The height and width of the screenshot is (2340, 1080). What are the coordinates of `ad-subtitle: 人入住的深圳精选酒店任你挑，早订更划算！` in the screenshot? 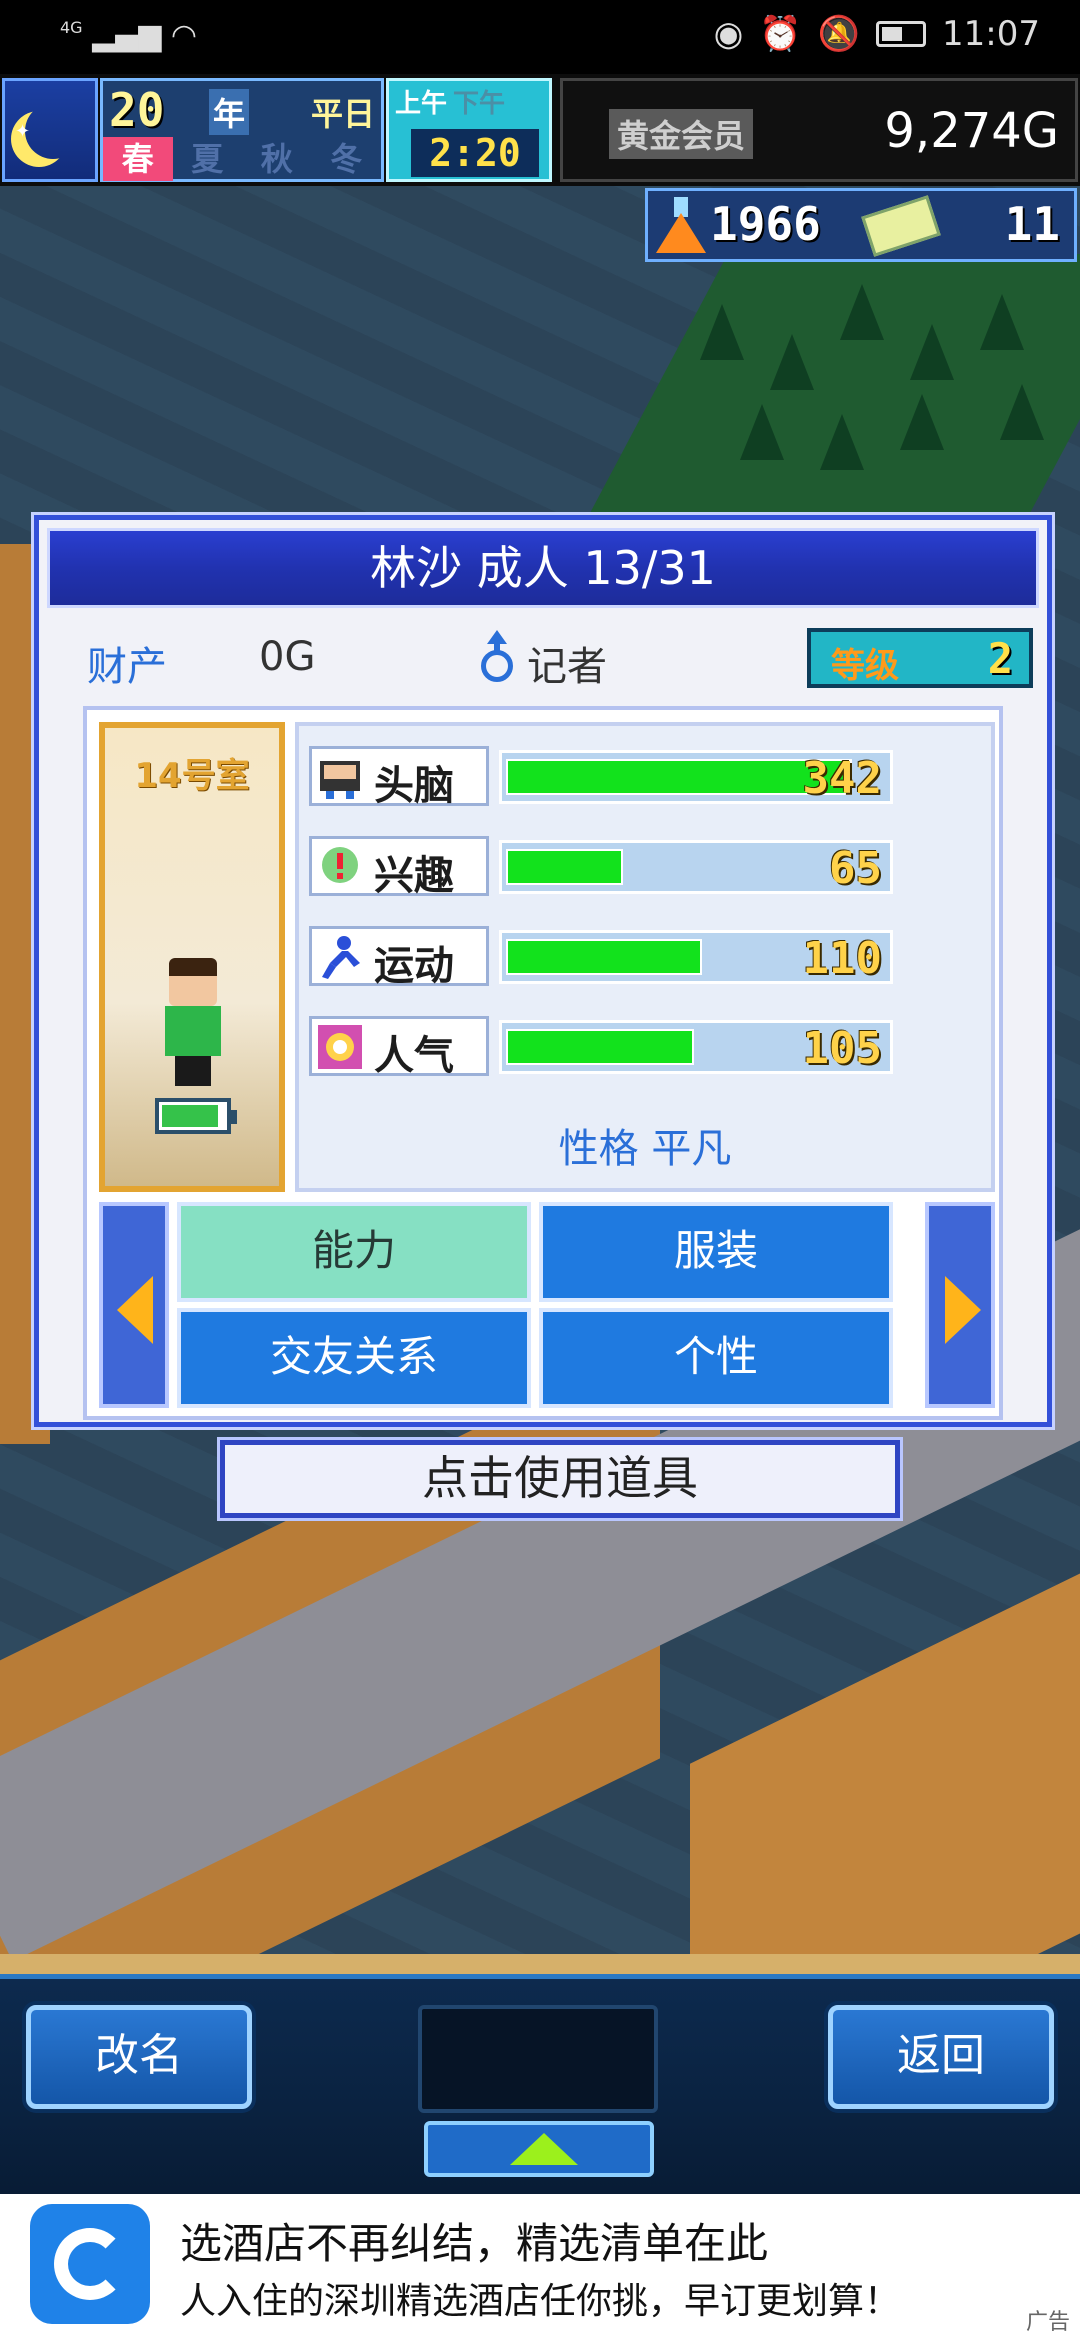 It's located at (540, 2301).